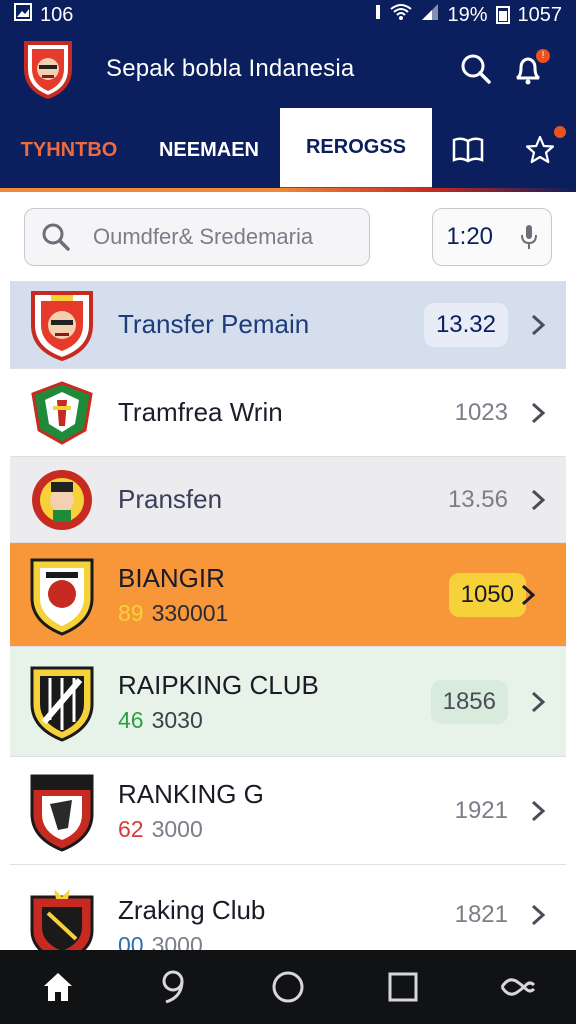 This screenshot has width=576, height=1024. I want to click on book-icon, so click(468, 150).